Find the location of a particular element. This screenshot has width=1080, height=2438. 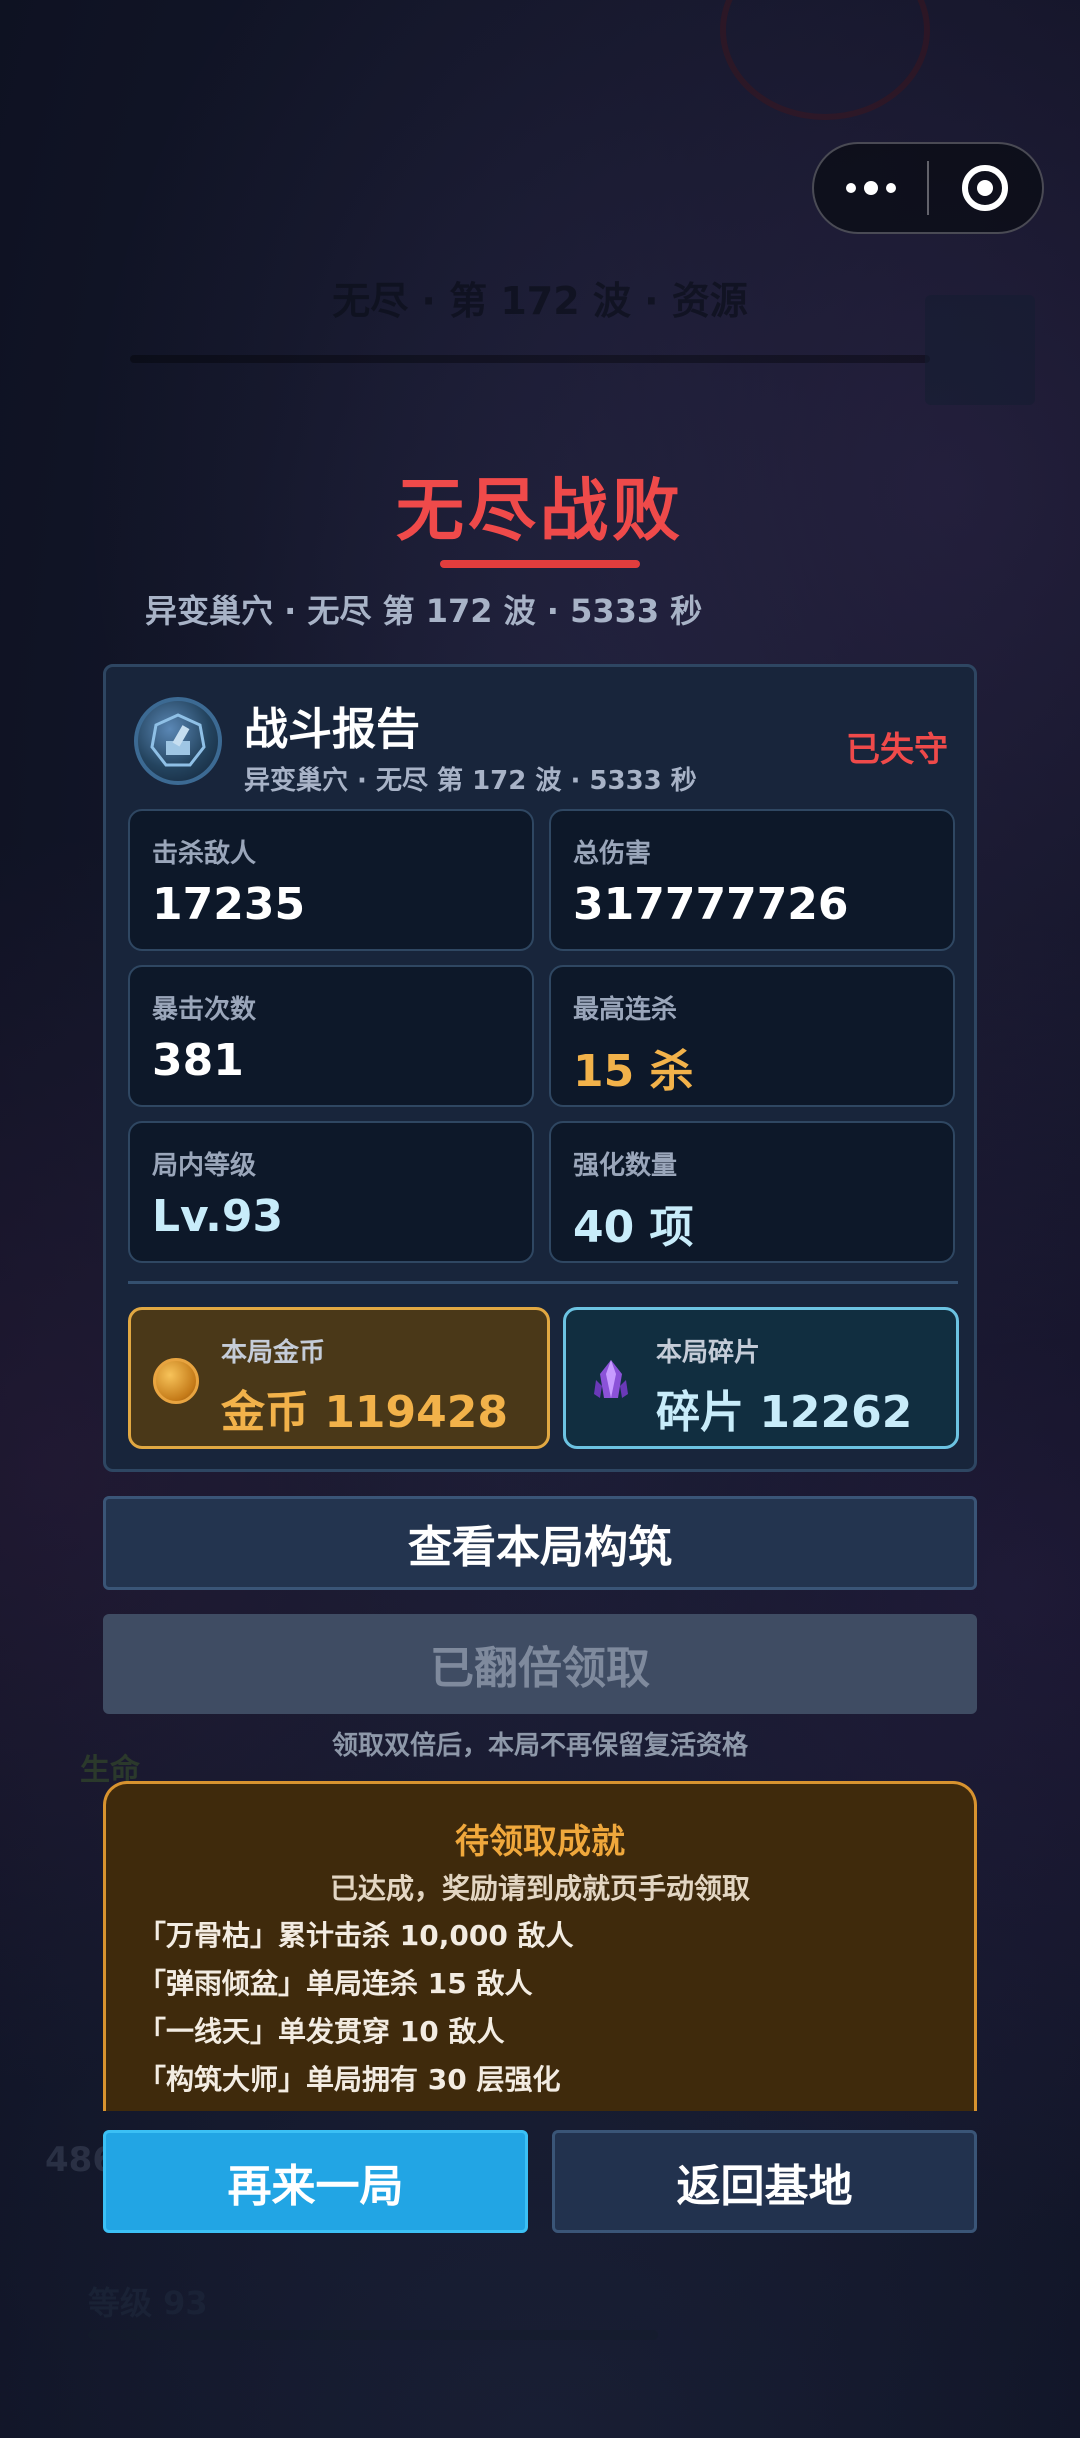

reward-gold: 本局金币 金币 119428 is located at coordinates (339, 1378).